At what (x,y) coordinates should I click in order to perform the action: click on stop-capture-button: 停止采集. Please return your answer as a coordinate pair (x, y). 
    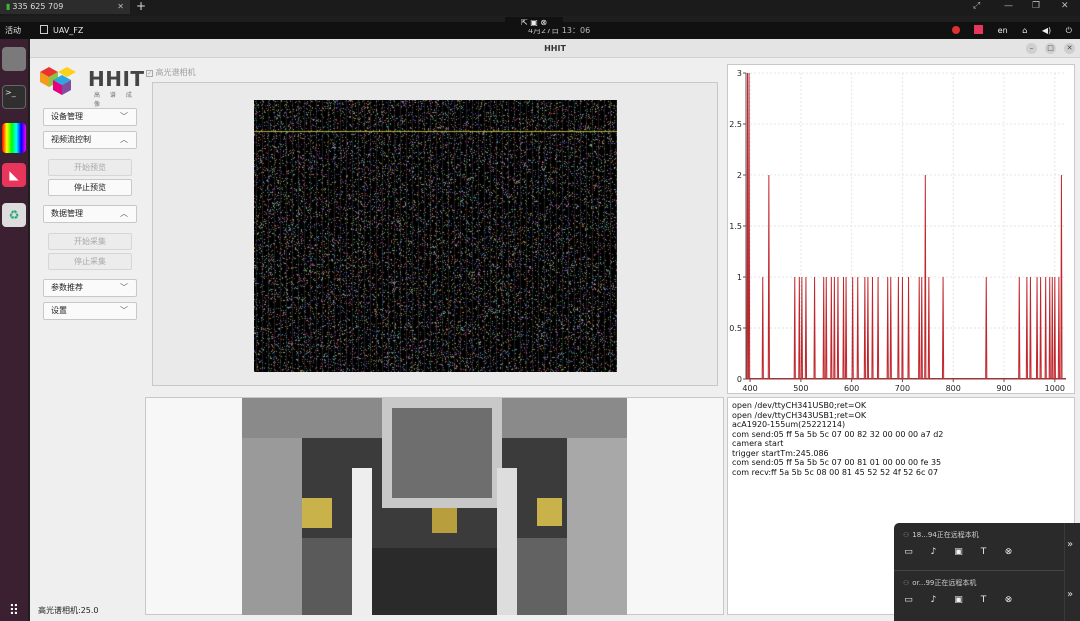
    Looking at the image, I should click on (90, 261).